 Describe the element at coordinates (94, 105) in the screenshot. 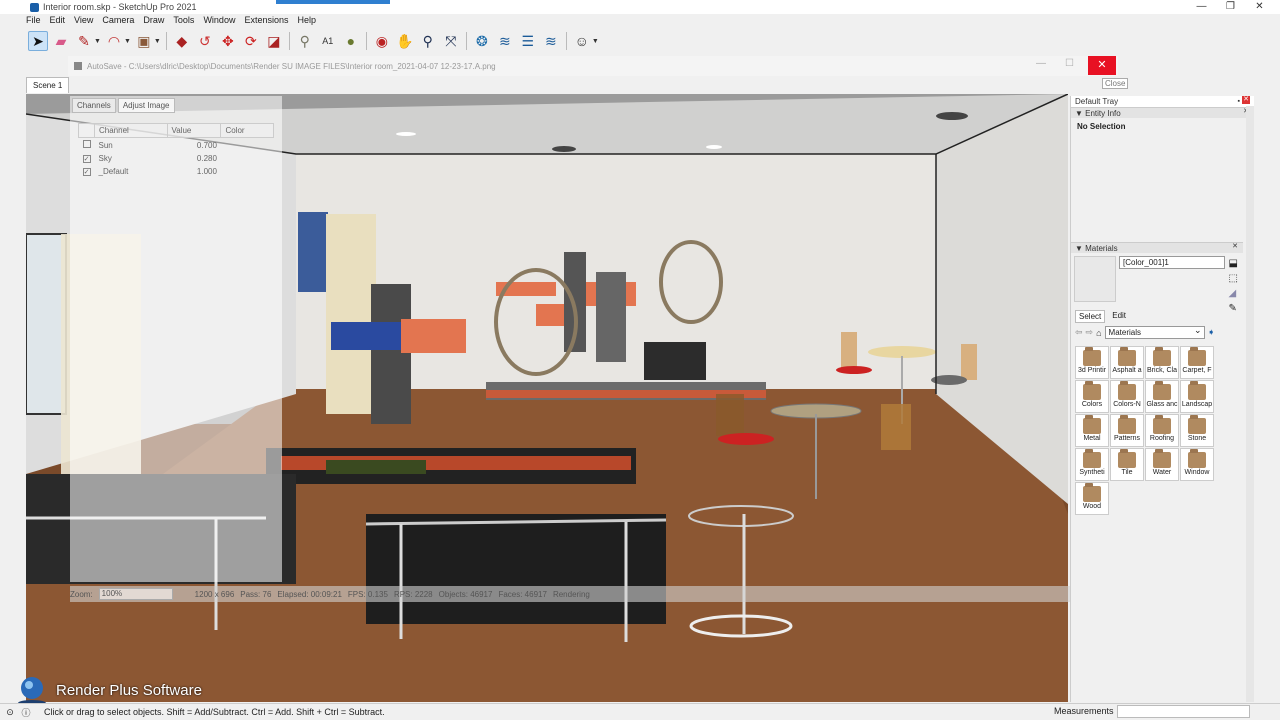

I see `tab-channels: Channels` at that location.